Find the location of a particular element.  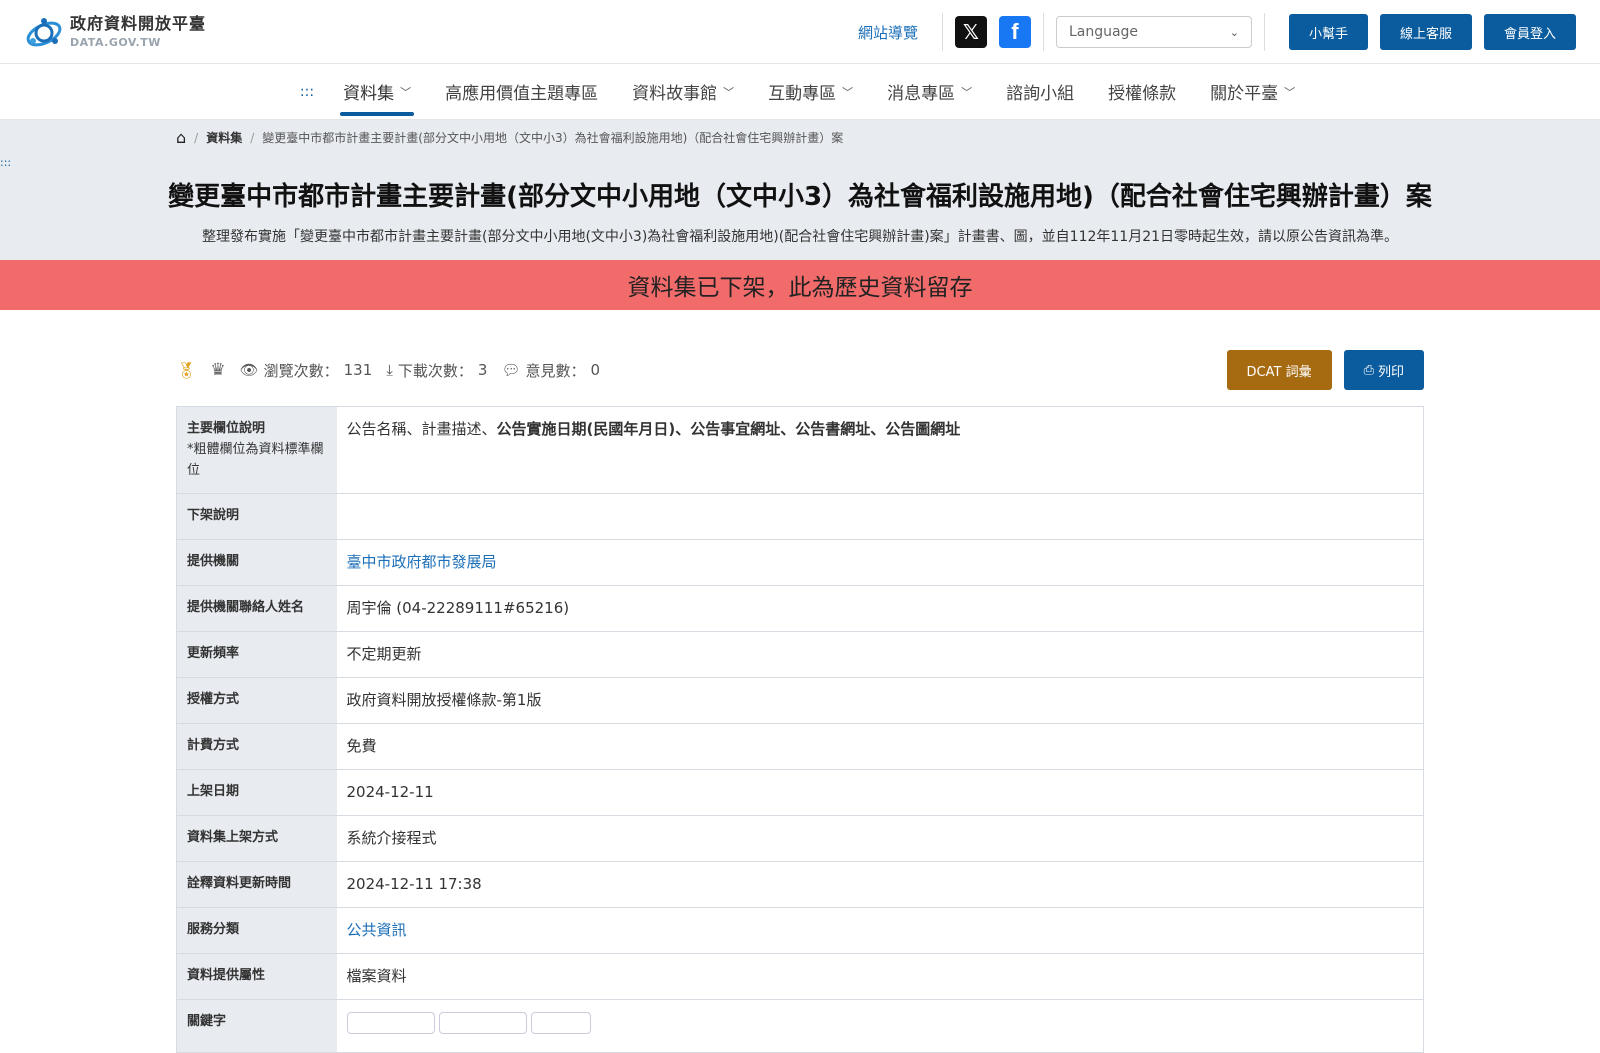

print-button: ⎙ 列印 is located at coordinates (1383, 370).